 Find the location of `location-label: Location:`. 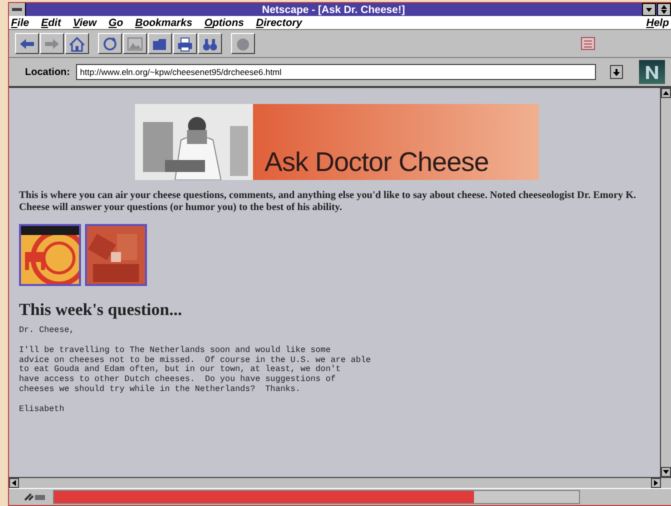

location-label: Location: is located at coordinates (47, 72).